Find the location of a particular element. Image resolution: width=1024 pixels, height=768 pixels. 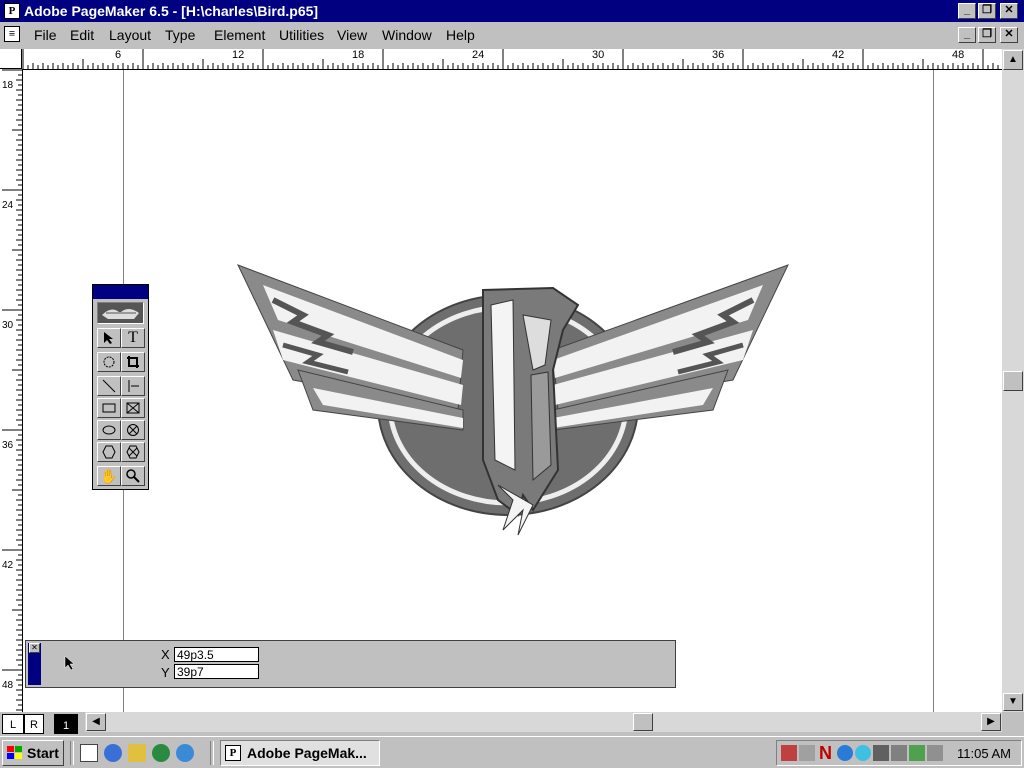

hand-tool-icon: ✋ is located at coordinates (109, 476).